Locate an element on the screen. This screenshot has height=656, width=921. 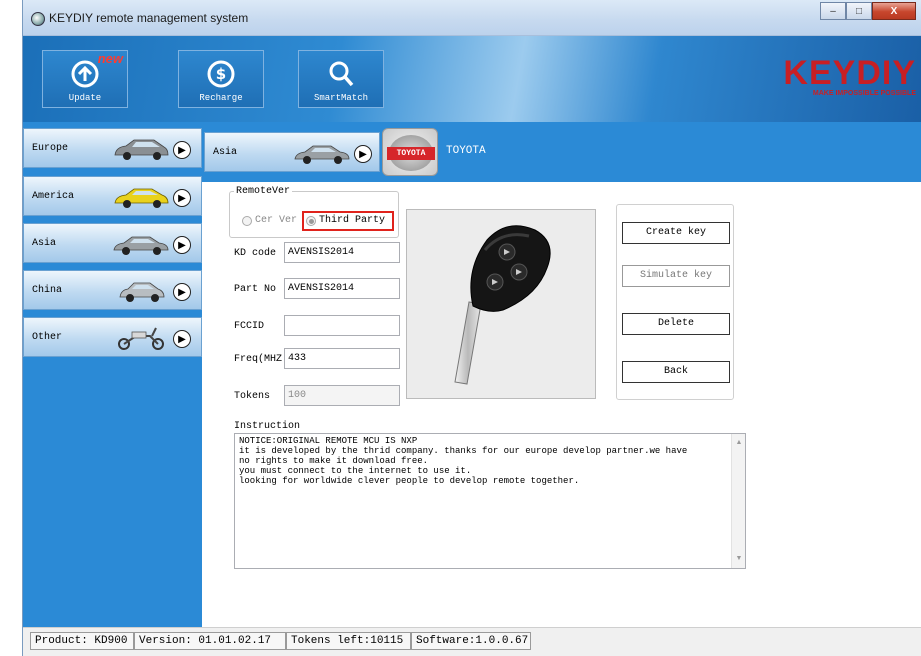
remote-key-image is located at coordinates (501, 304).